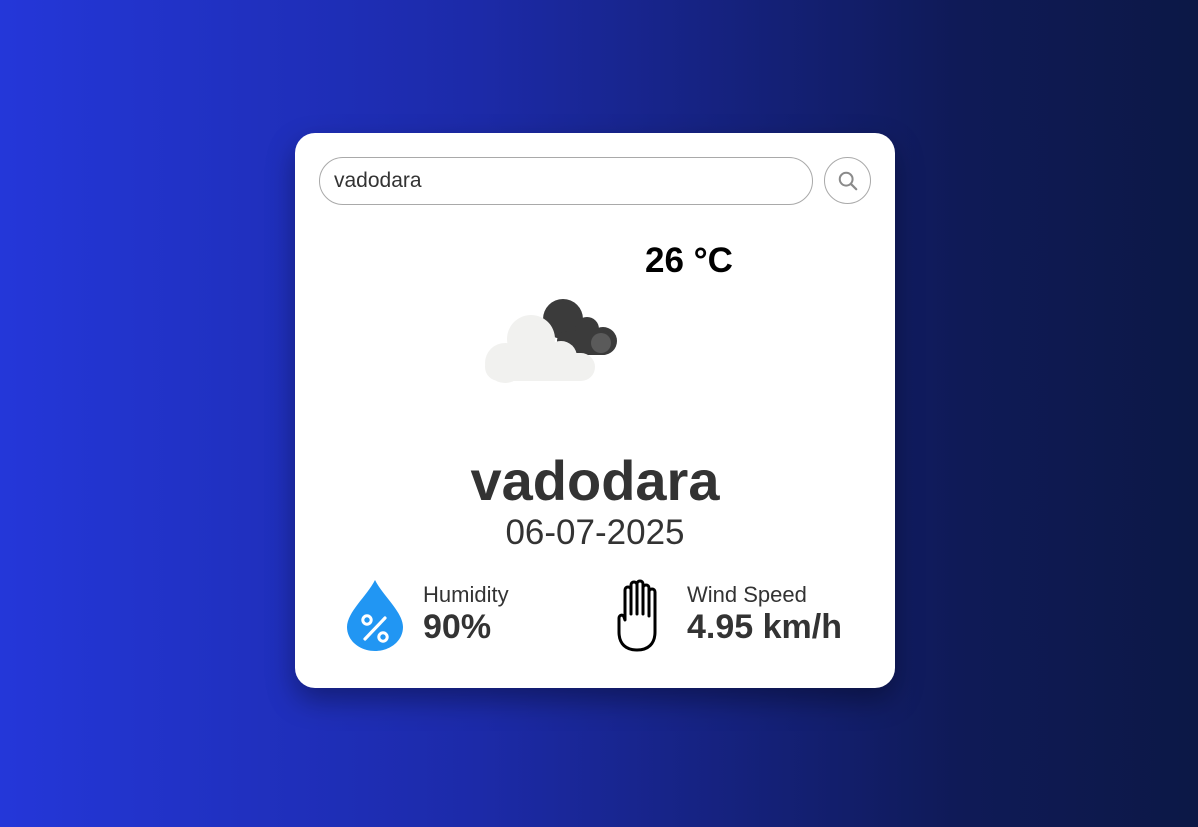  What do you see at coordinates (551, 341) in the screenshot?
I see `cloudy-icon` at bounding box center [551, 341].